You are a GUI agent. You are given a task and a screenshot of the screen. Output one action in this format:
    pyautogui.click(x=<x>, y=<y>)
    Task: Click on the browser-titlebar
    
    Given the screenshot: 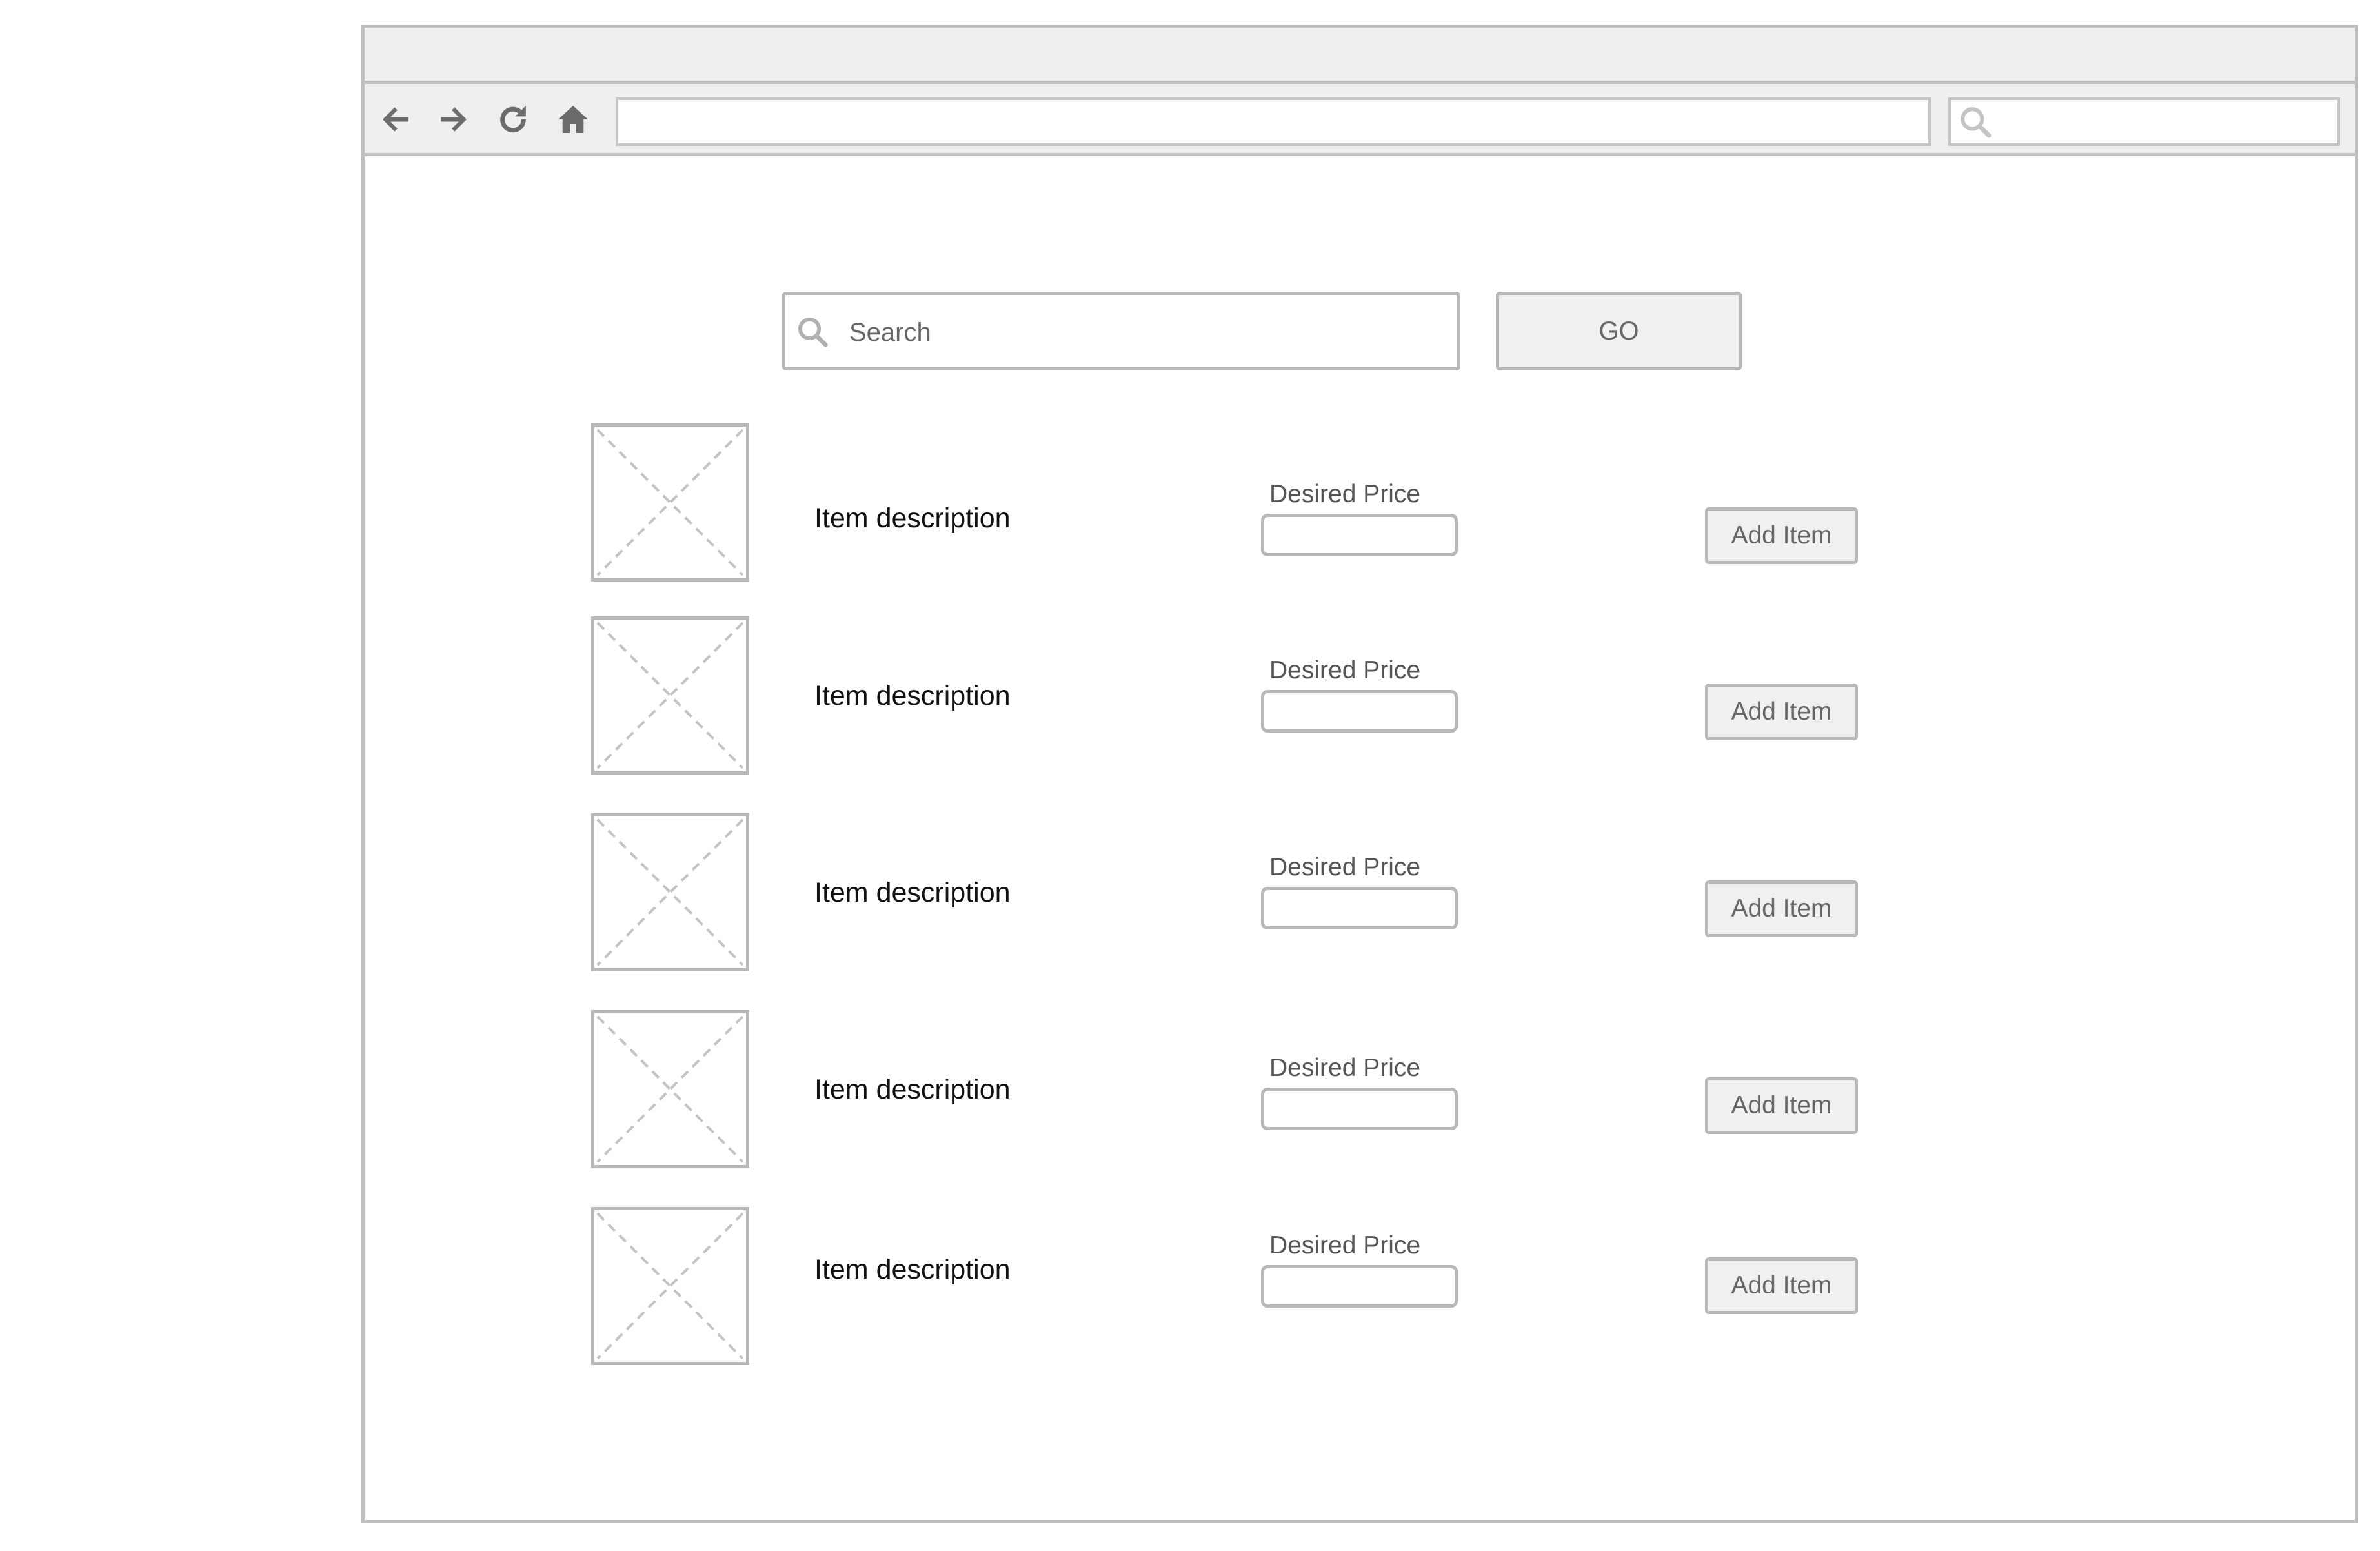 What is the action you would take?
    pyautogui.click(x=1360, y=56)
    